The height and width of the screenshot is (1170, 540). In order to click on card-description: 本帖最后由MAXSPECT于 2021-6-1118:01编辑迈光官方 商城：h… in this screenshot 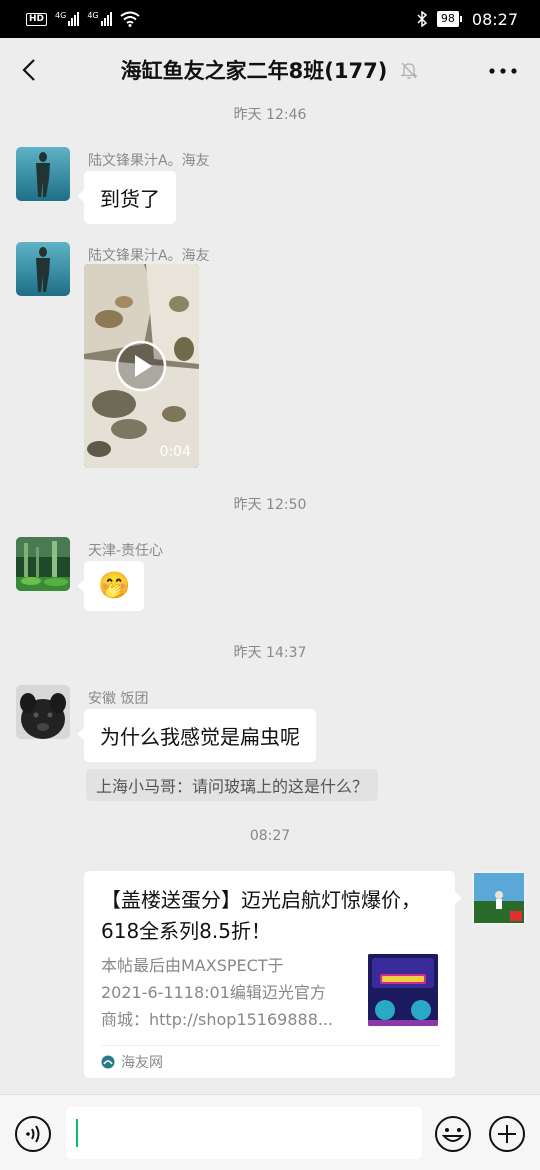, I will do `click(217, 992)`.